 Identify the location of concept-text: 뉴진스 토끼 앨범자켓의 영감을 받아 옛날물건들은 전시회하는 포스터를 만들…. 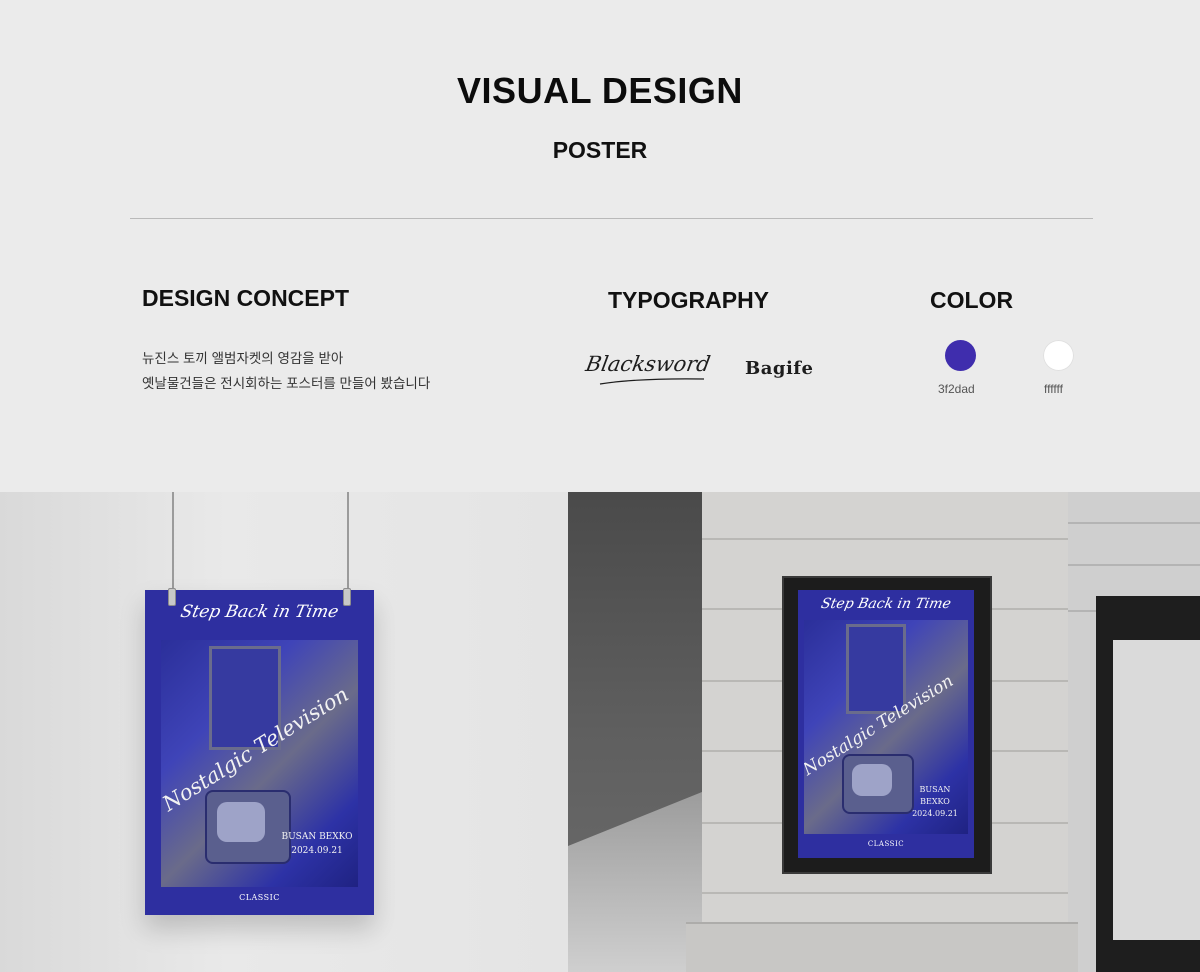
(286, 371).